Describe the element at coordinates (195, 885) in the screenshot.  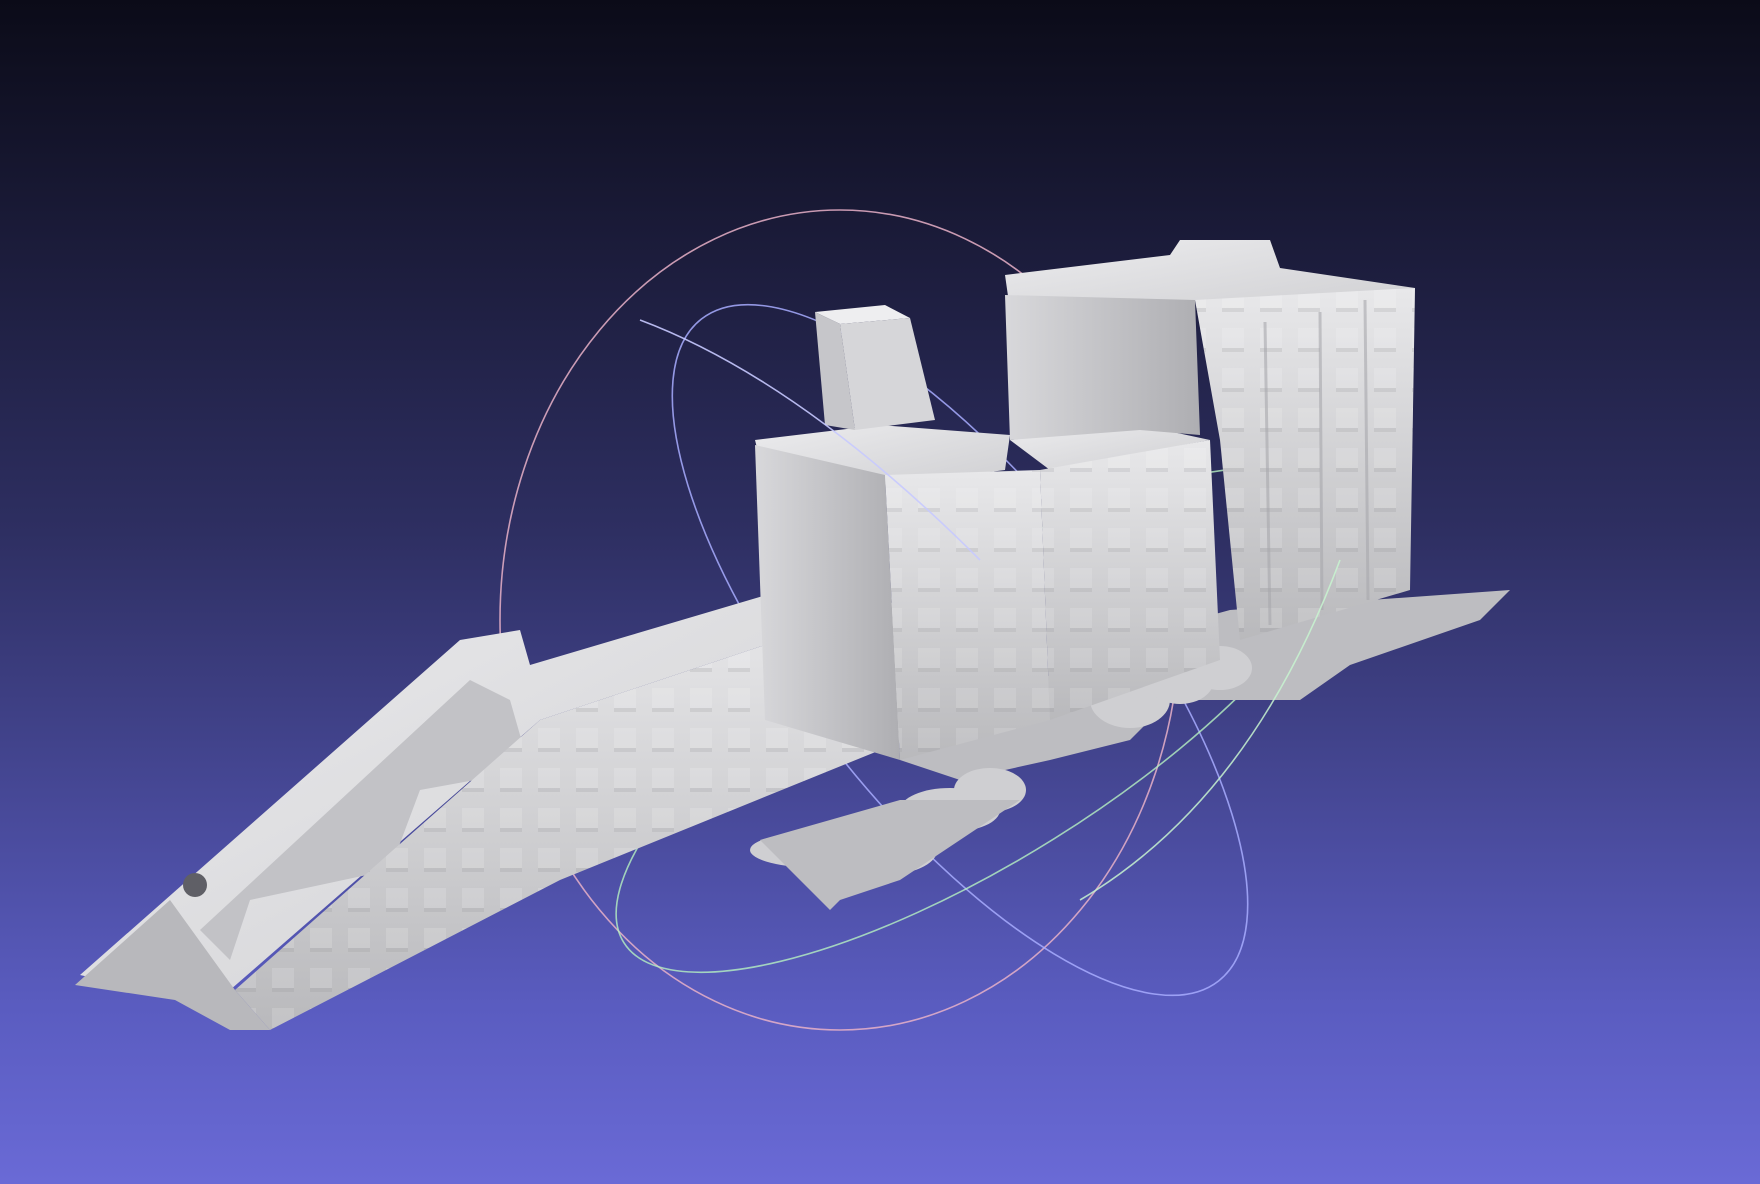
I see `pipe-opening` at that location.